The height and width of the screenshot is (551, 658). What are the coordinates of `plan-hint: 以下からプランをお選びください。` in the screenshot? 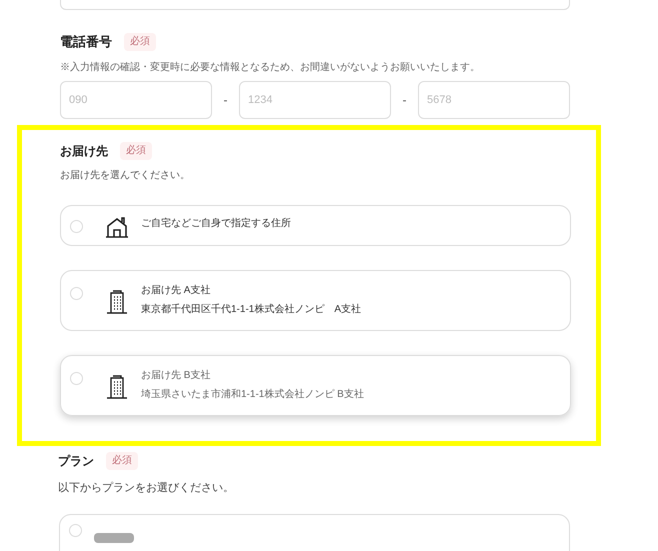 It's located at (146, 488).